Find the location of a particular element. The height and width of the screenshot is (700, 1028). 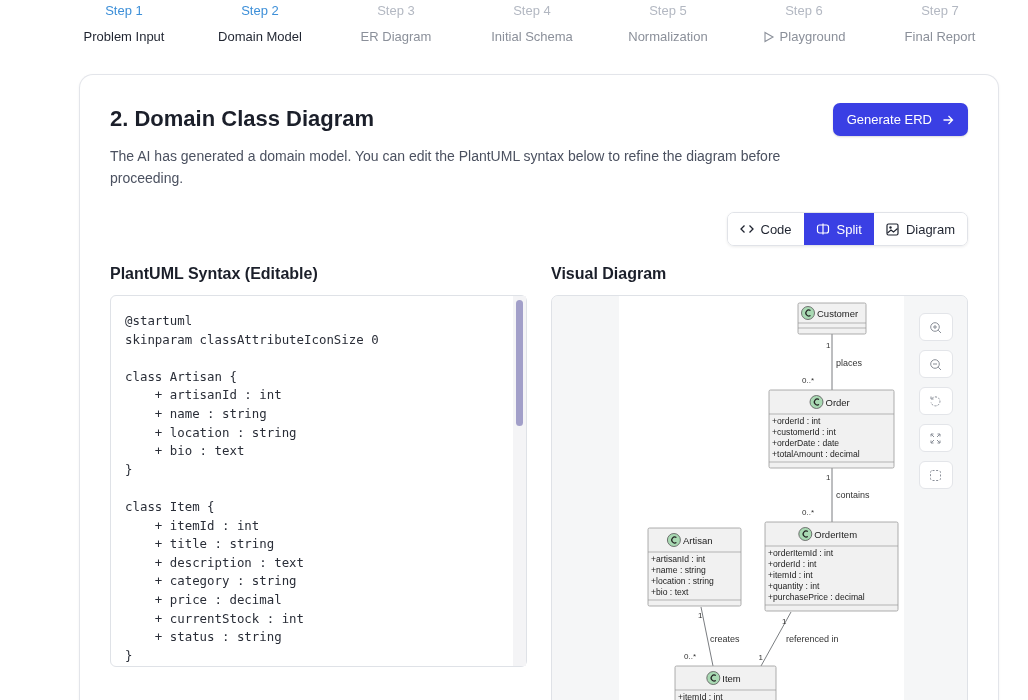

class-name: Artisan is located at coordinates (697, 540).